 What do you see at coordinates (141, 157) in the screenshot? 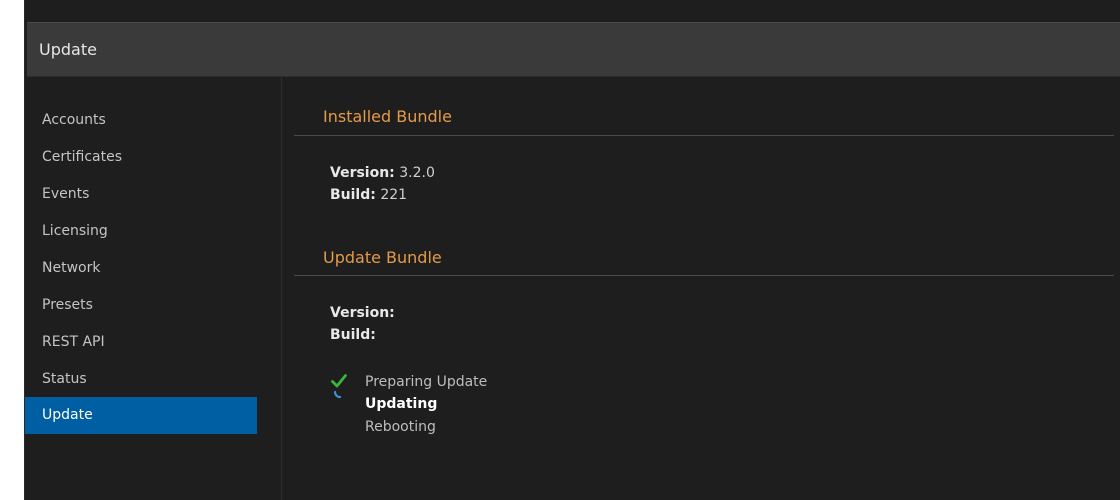
I see `sidebar-item-certificates: Certificates` at bounding box center [141, 157].